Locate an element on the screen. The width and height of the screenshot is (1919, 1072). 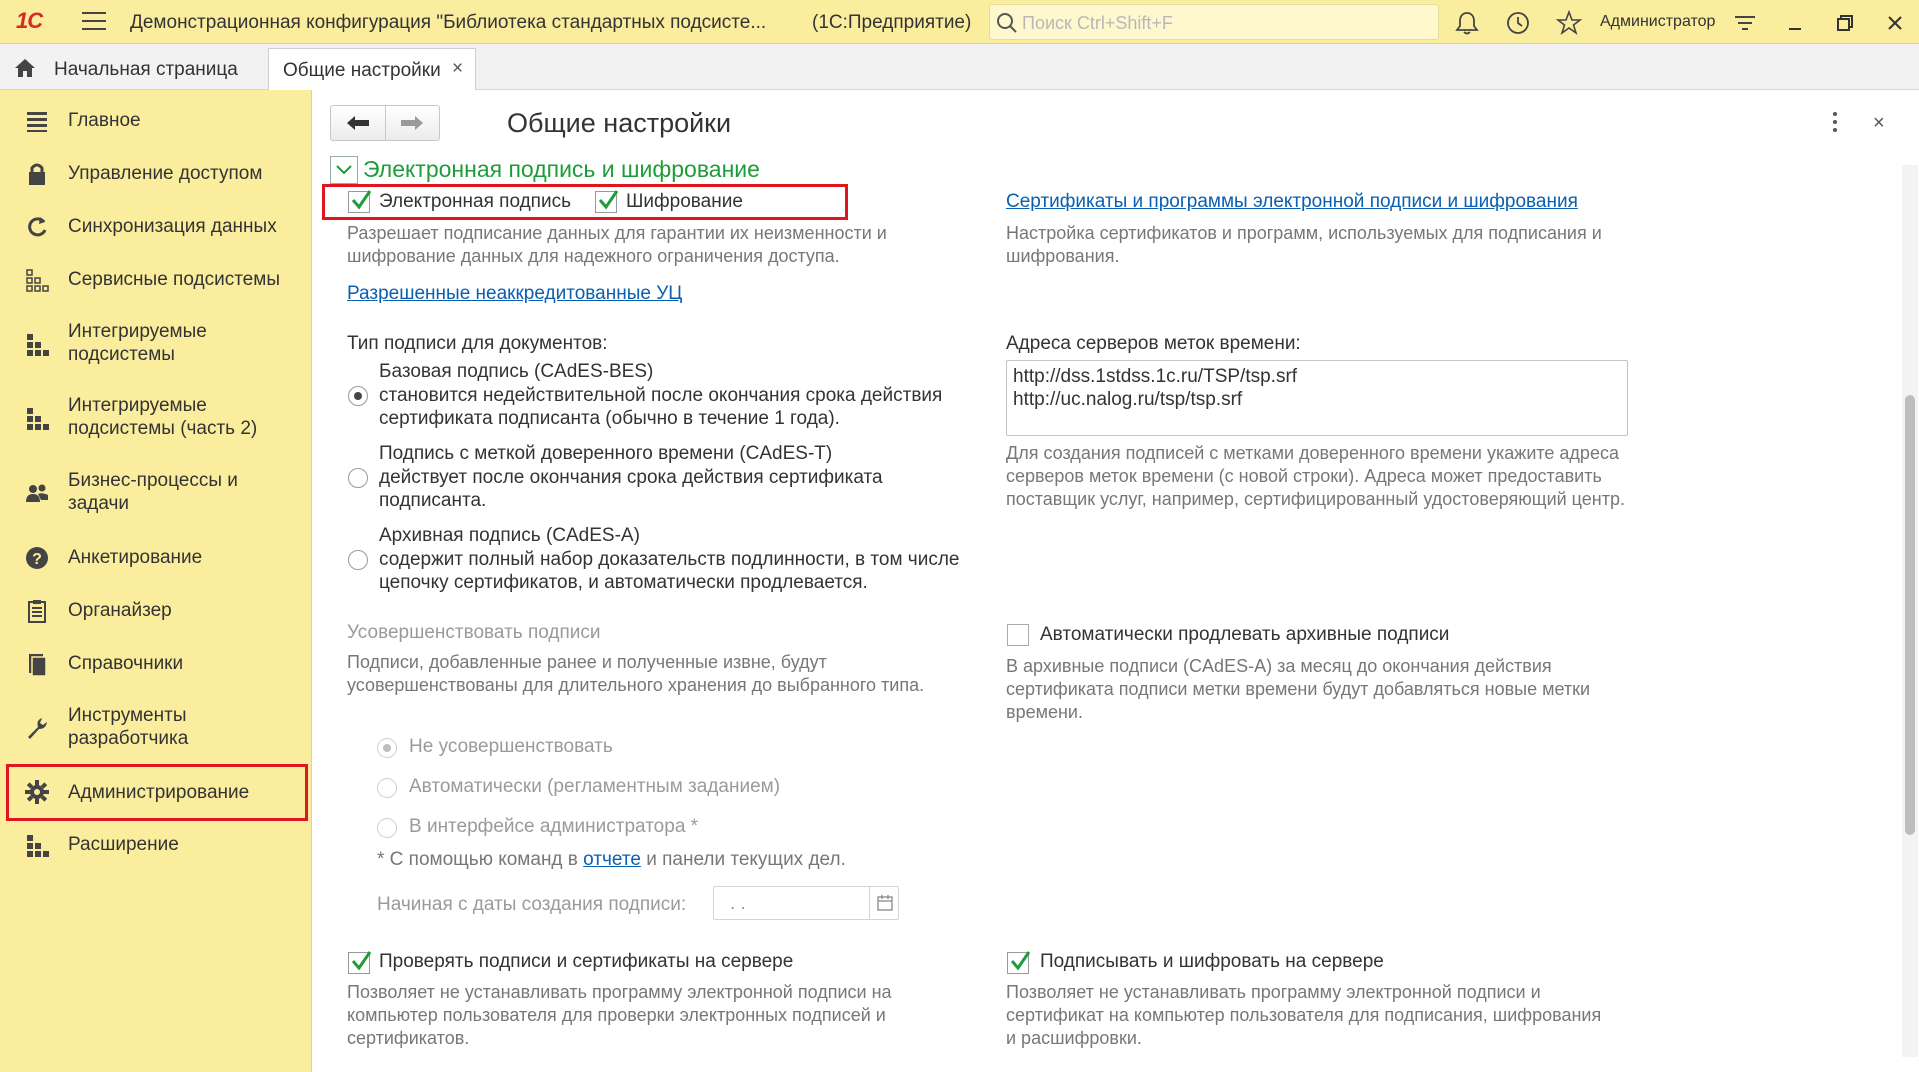
chevron-down-icon is located at coordinates (344, 170).